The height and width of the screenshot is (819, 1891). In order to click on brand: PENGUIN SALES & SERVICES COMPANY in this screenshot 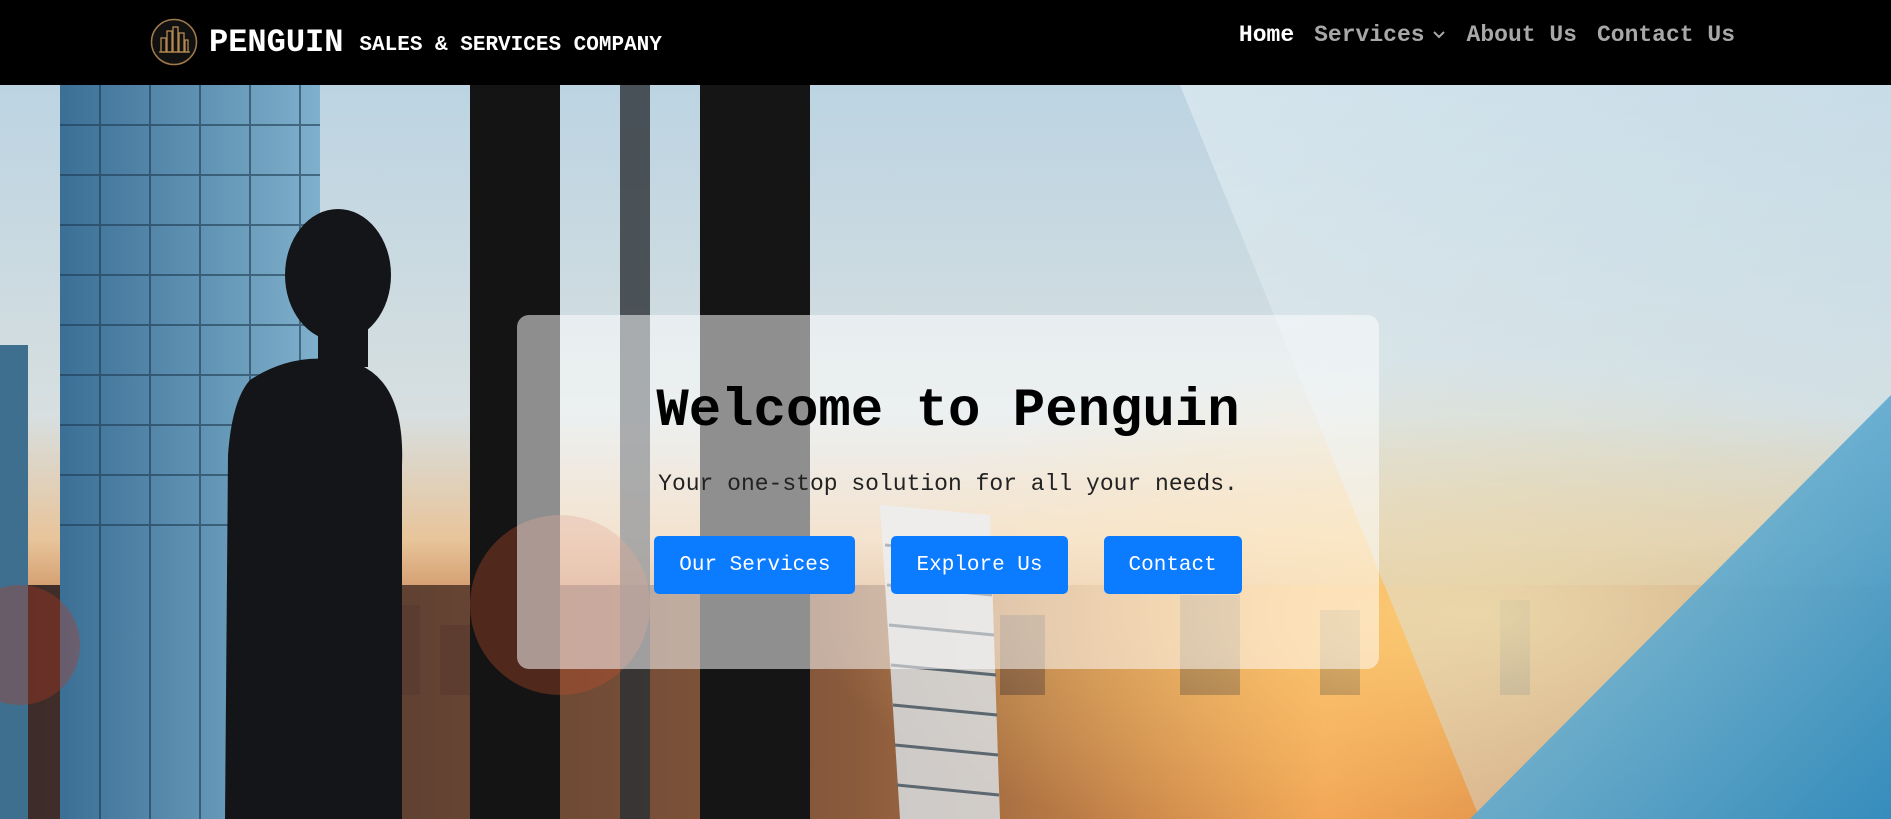, I will do `click(406, 42)`.